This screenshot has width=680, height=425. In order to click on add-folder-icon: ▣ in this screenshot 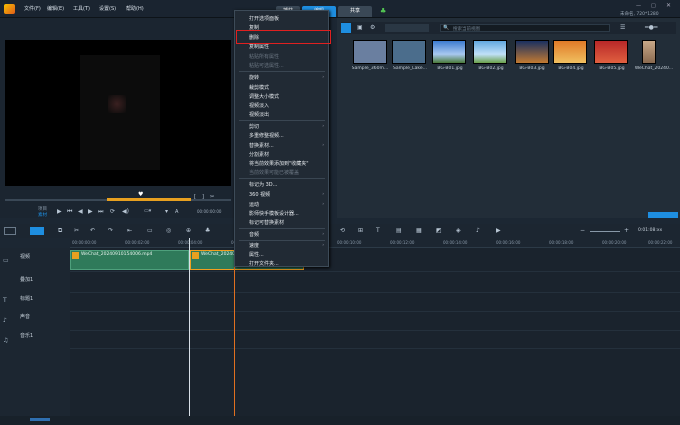, I will do `click(360, 27)`.